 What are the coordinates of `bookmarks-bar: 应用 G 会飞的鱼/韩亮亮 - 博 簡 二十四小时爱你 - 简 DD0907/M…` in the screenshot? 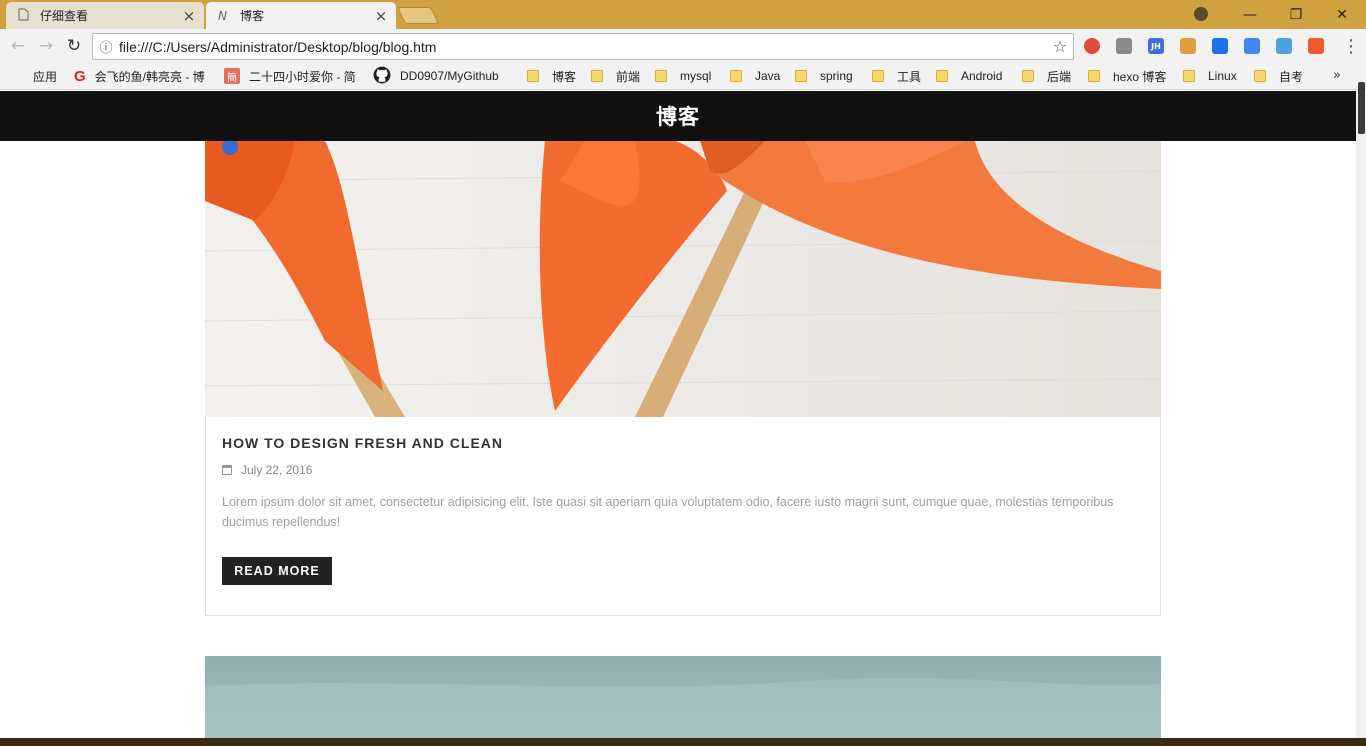 It's located at (683, 76).